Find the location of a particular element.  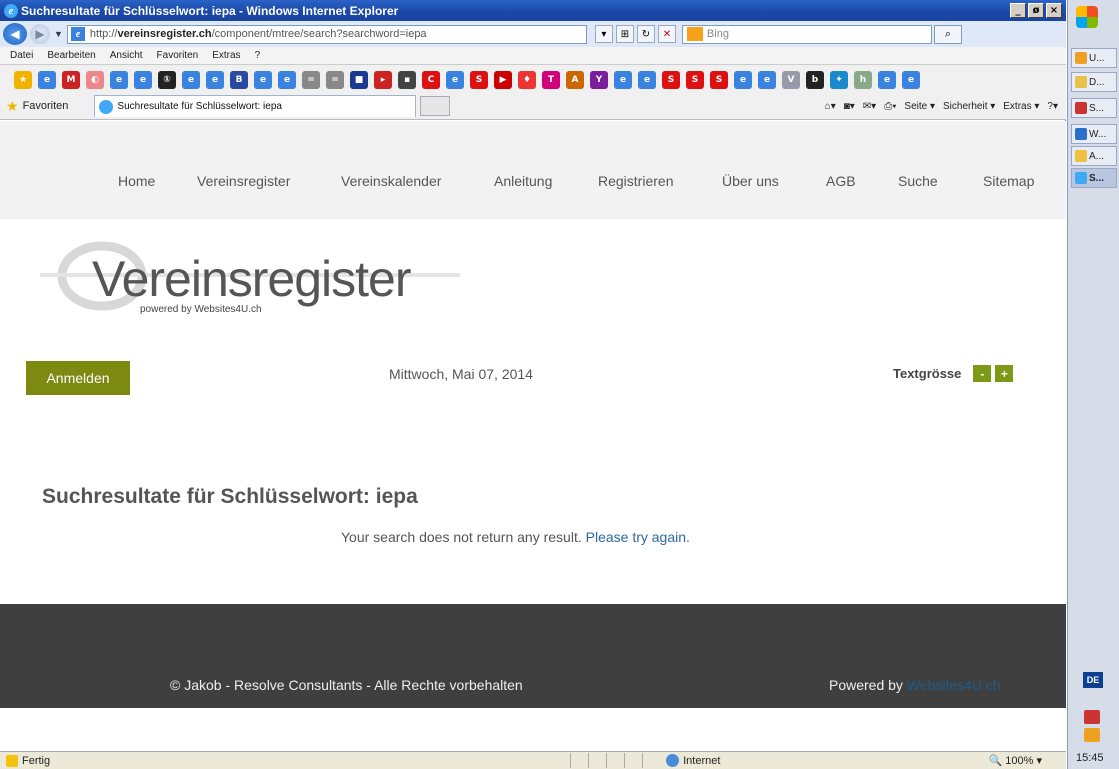

link-icon: h is located at coordinates (863, 80).